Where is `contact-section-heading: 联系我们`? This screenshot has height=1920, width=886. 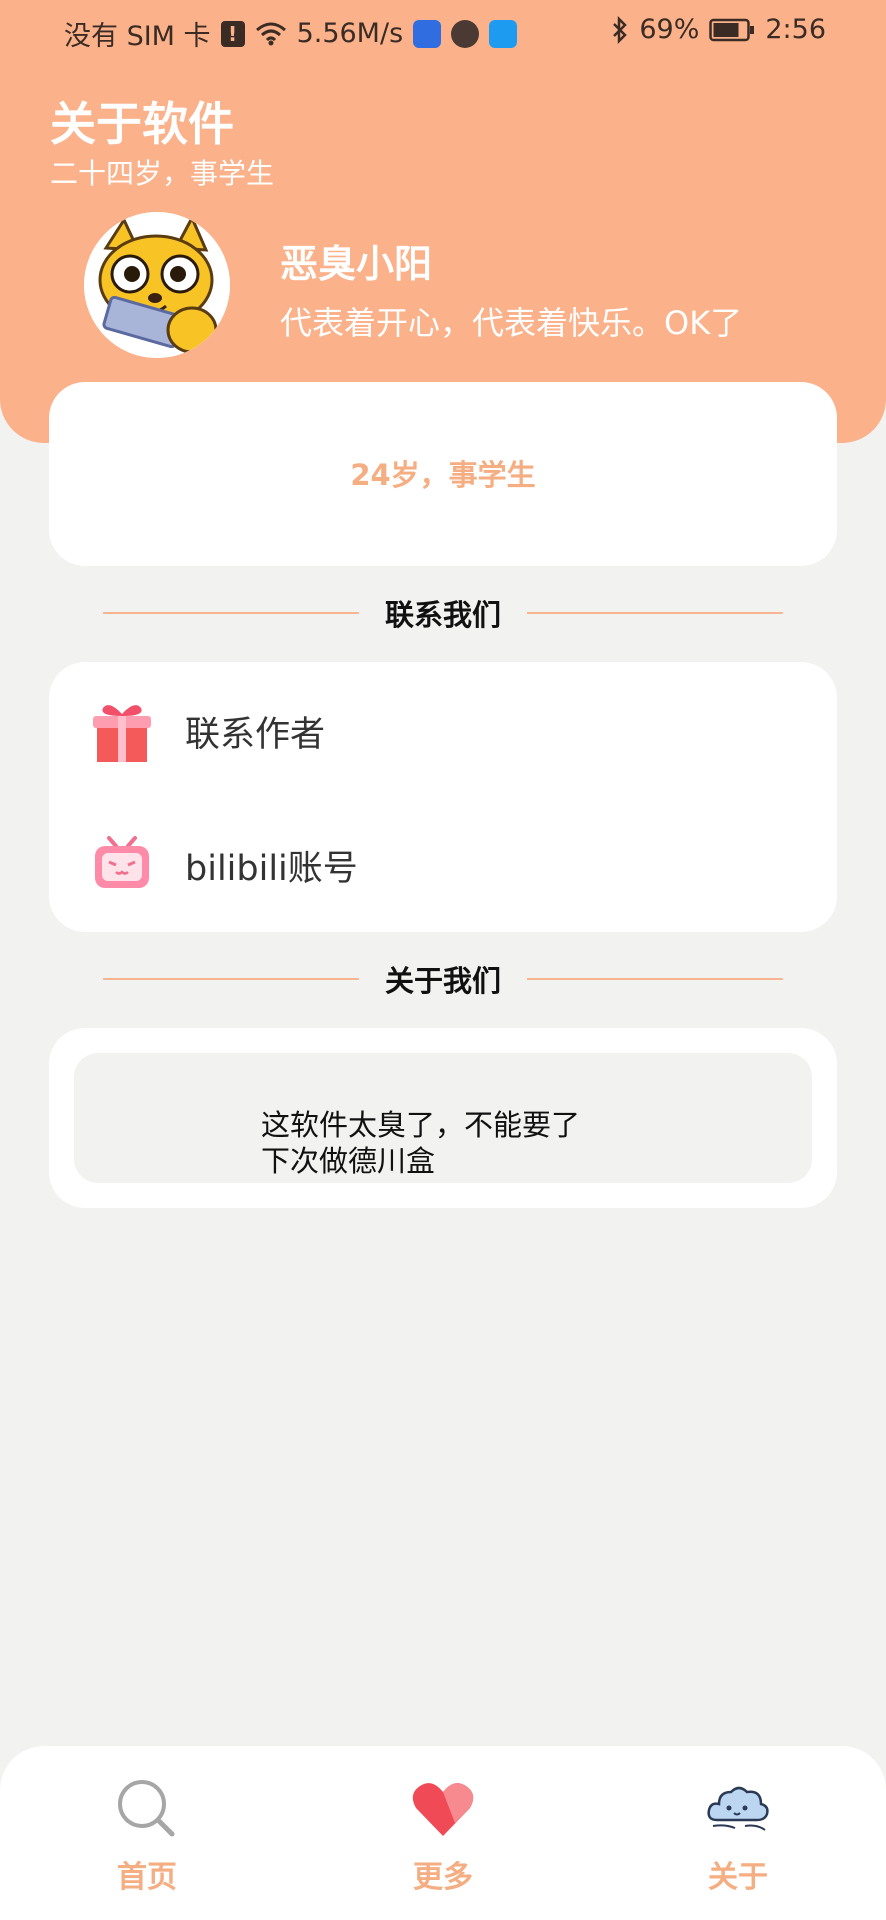
contact-section-heading: 联系我们 is located at coordinates (443, 613).